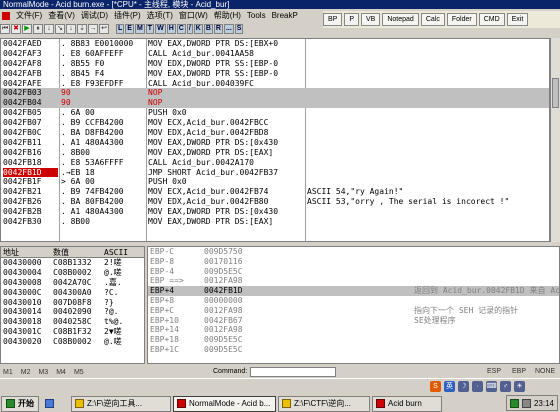 The width and height of the screenshot is (560, 412). What do you see at coordinates (477, 386) in the screenshot?
I see `punctuation-icon: ·` at bounding box center [477, 386].